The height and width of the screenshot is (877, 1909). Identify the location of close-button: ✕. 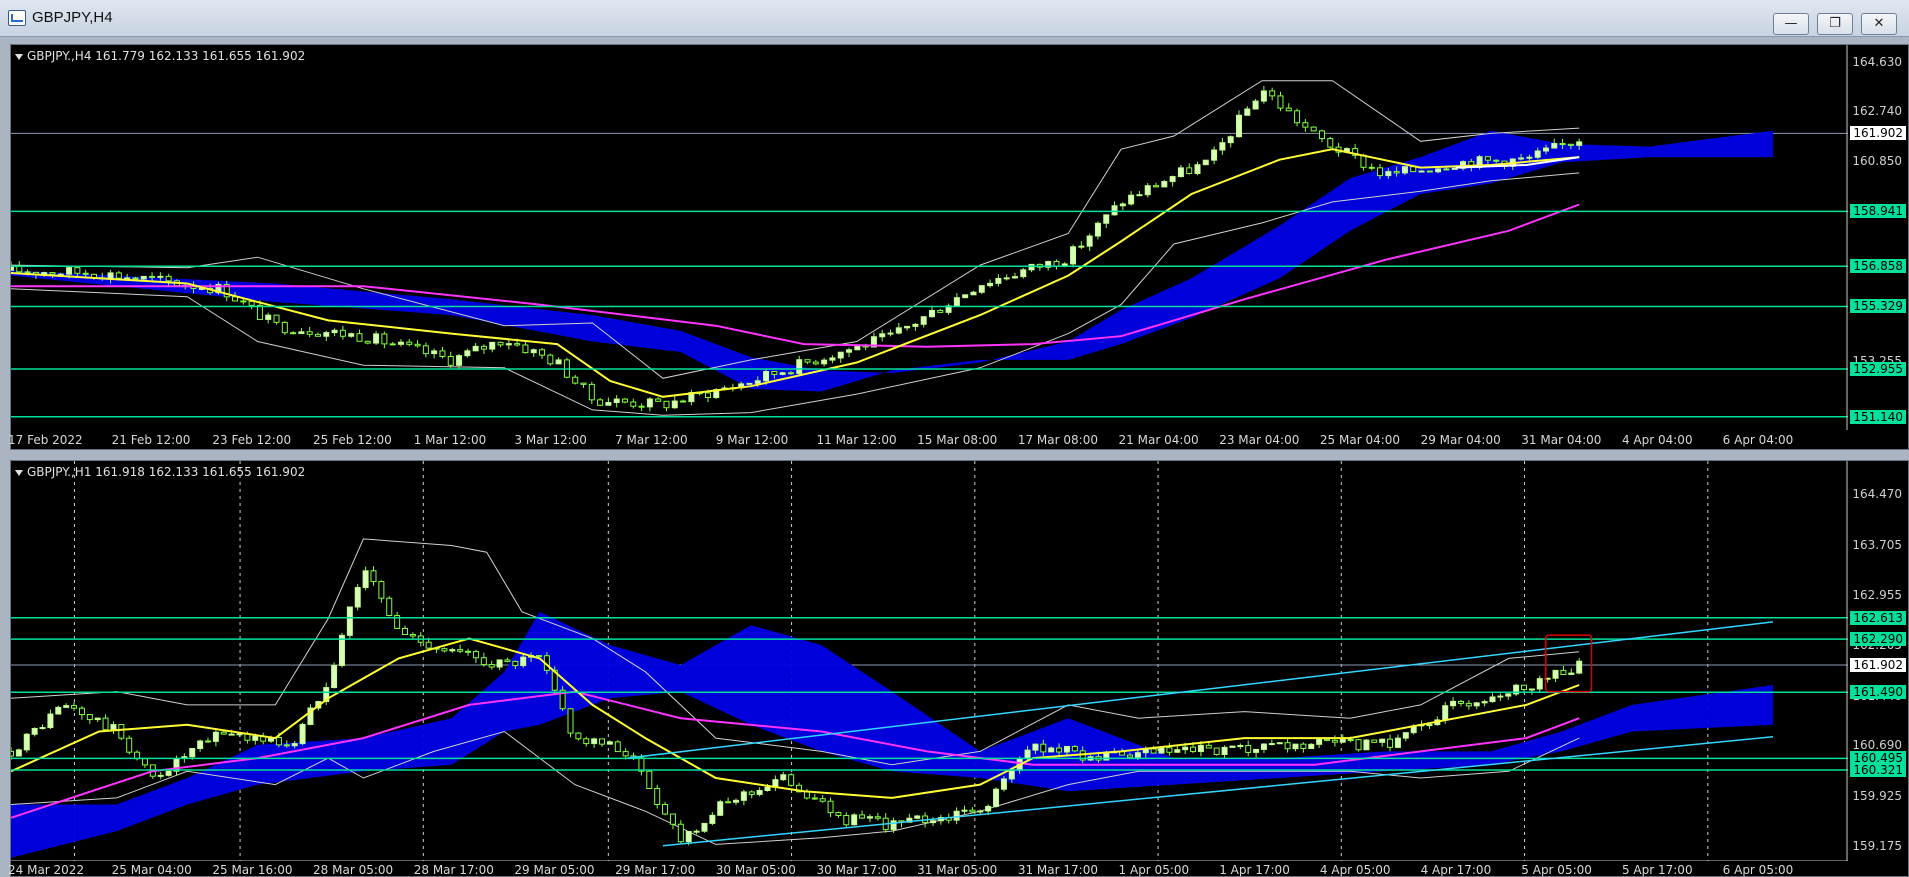
(1879, 24).